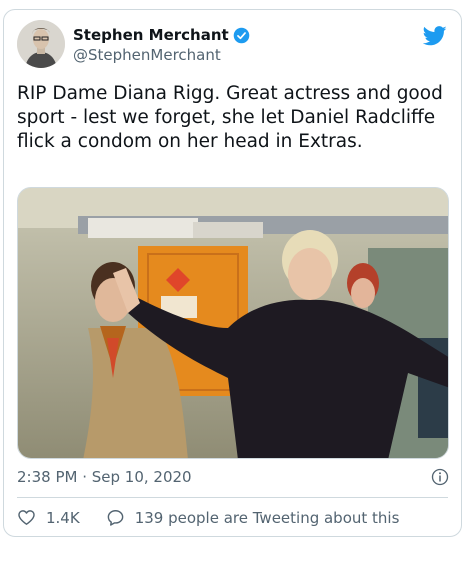  Describe the element at coordinates (440, 477) in the screenshot. I see `info-icon` at that location.